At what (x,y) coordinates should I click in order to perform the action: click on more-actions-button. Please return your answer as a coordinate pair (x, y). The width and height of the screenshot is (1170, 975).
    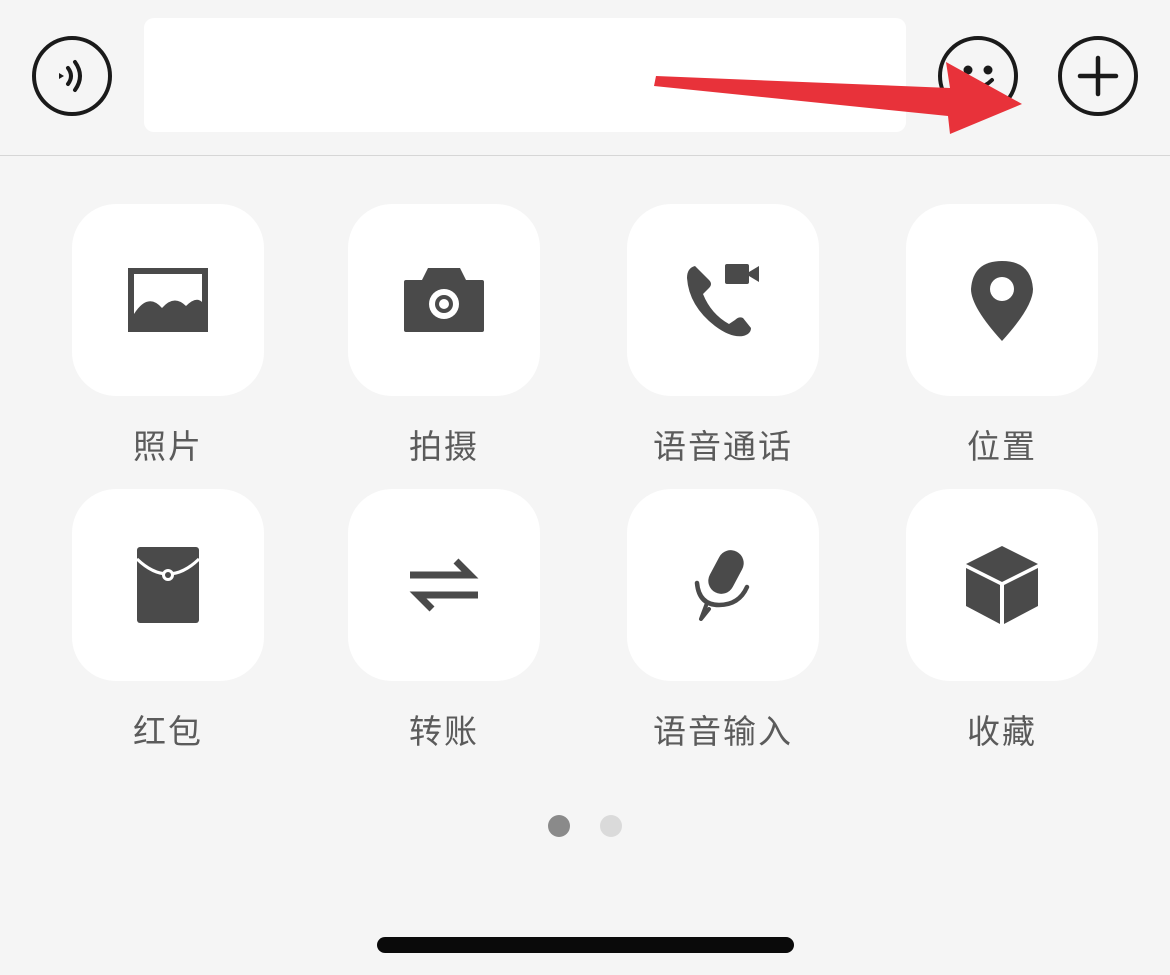
    Looking at the image, I should click on (1098, 76).